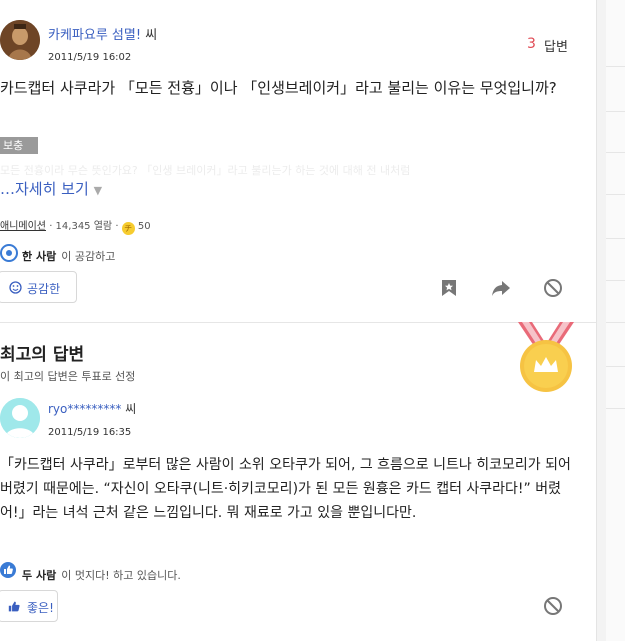 This screenshot has height=641, width=625. Describe the element at coordinates (15, 287) in the screenshot. I see `smile-icon` at that location.